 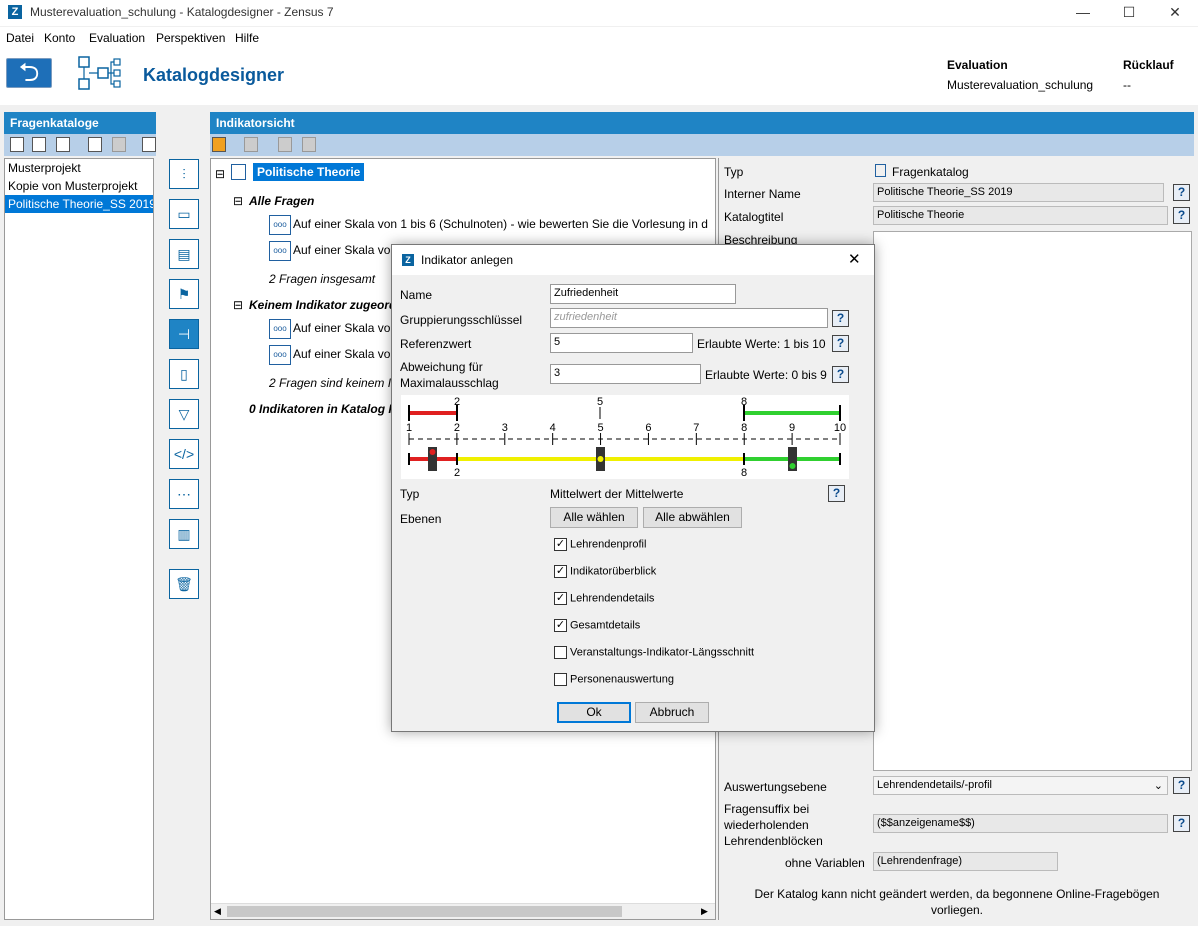 I want to click on list-item: Musterprojekt, so click(x=79, y=168).